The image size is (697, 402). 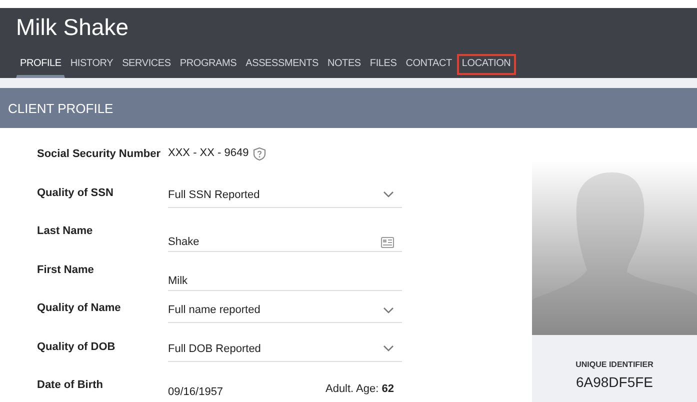 What do you see at coordinates (285, 310) in the screenshot?
I see `select-field: Full name reported` at bounding box center [285, 310].